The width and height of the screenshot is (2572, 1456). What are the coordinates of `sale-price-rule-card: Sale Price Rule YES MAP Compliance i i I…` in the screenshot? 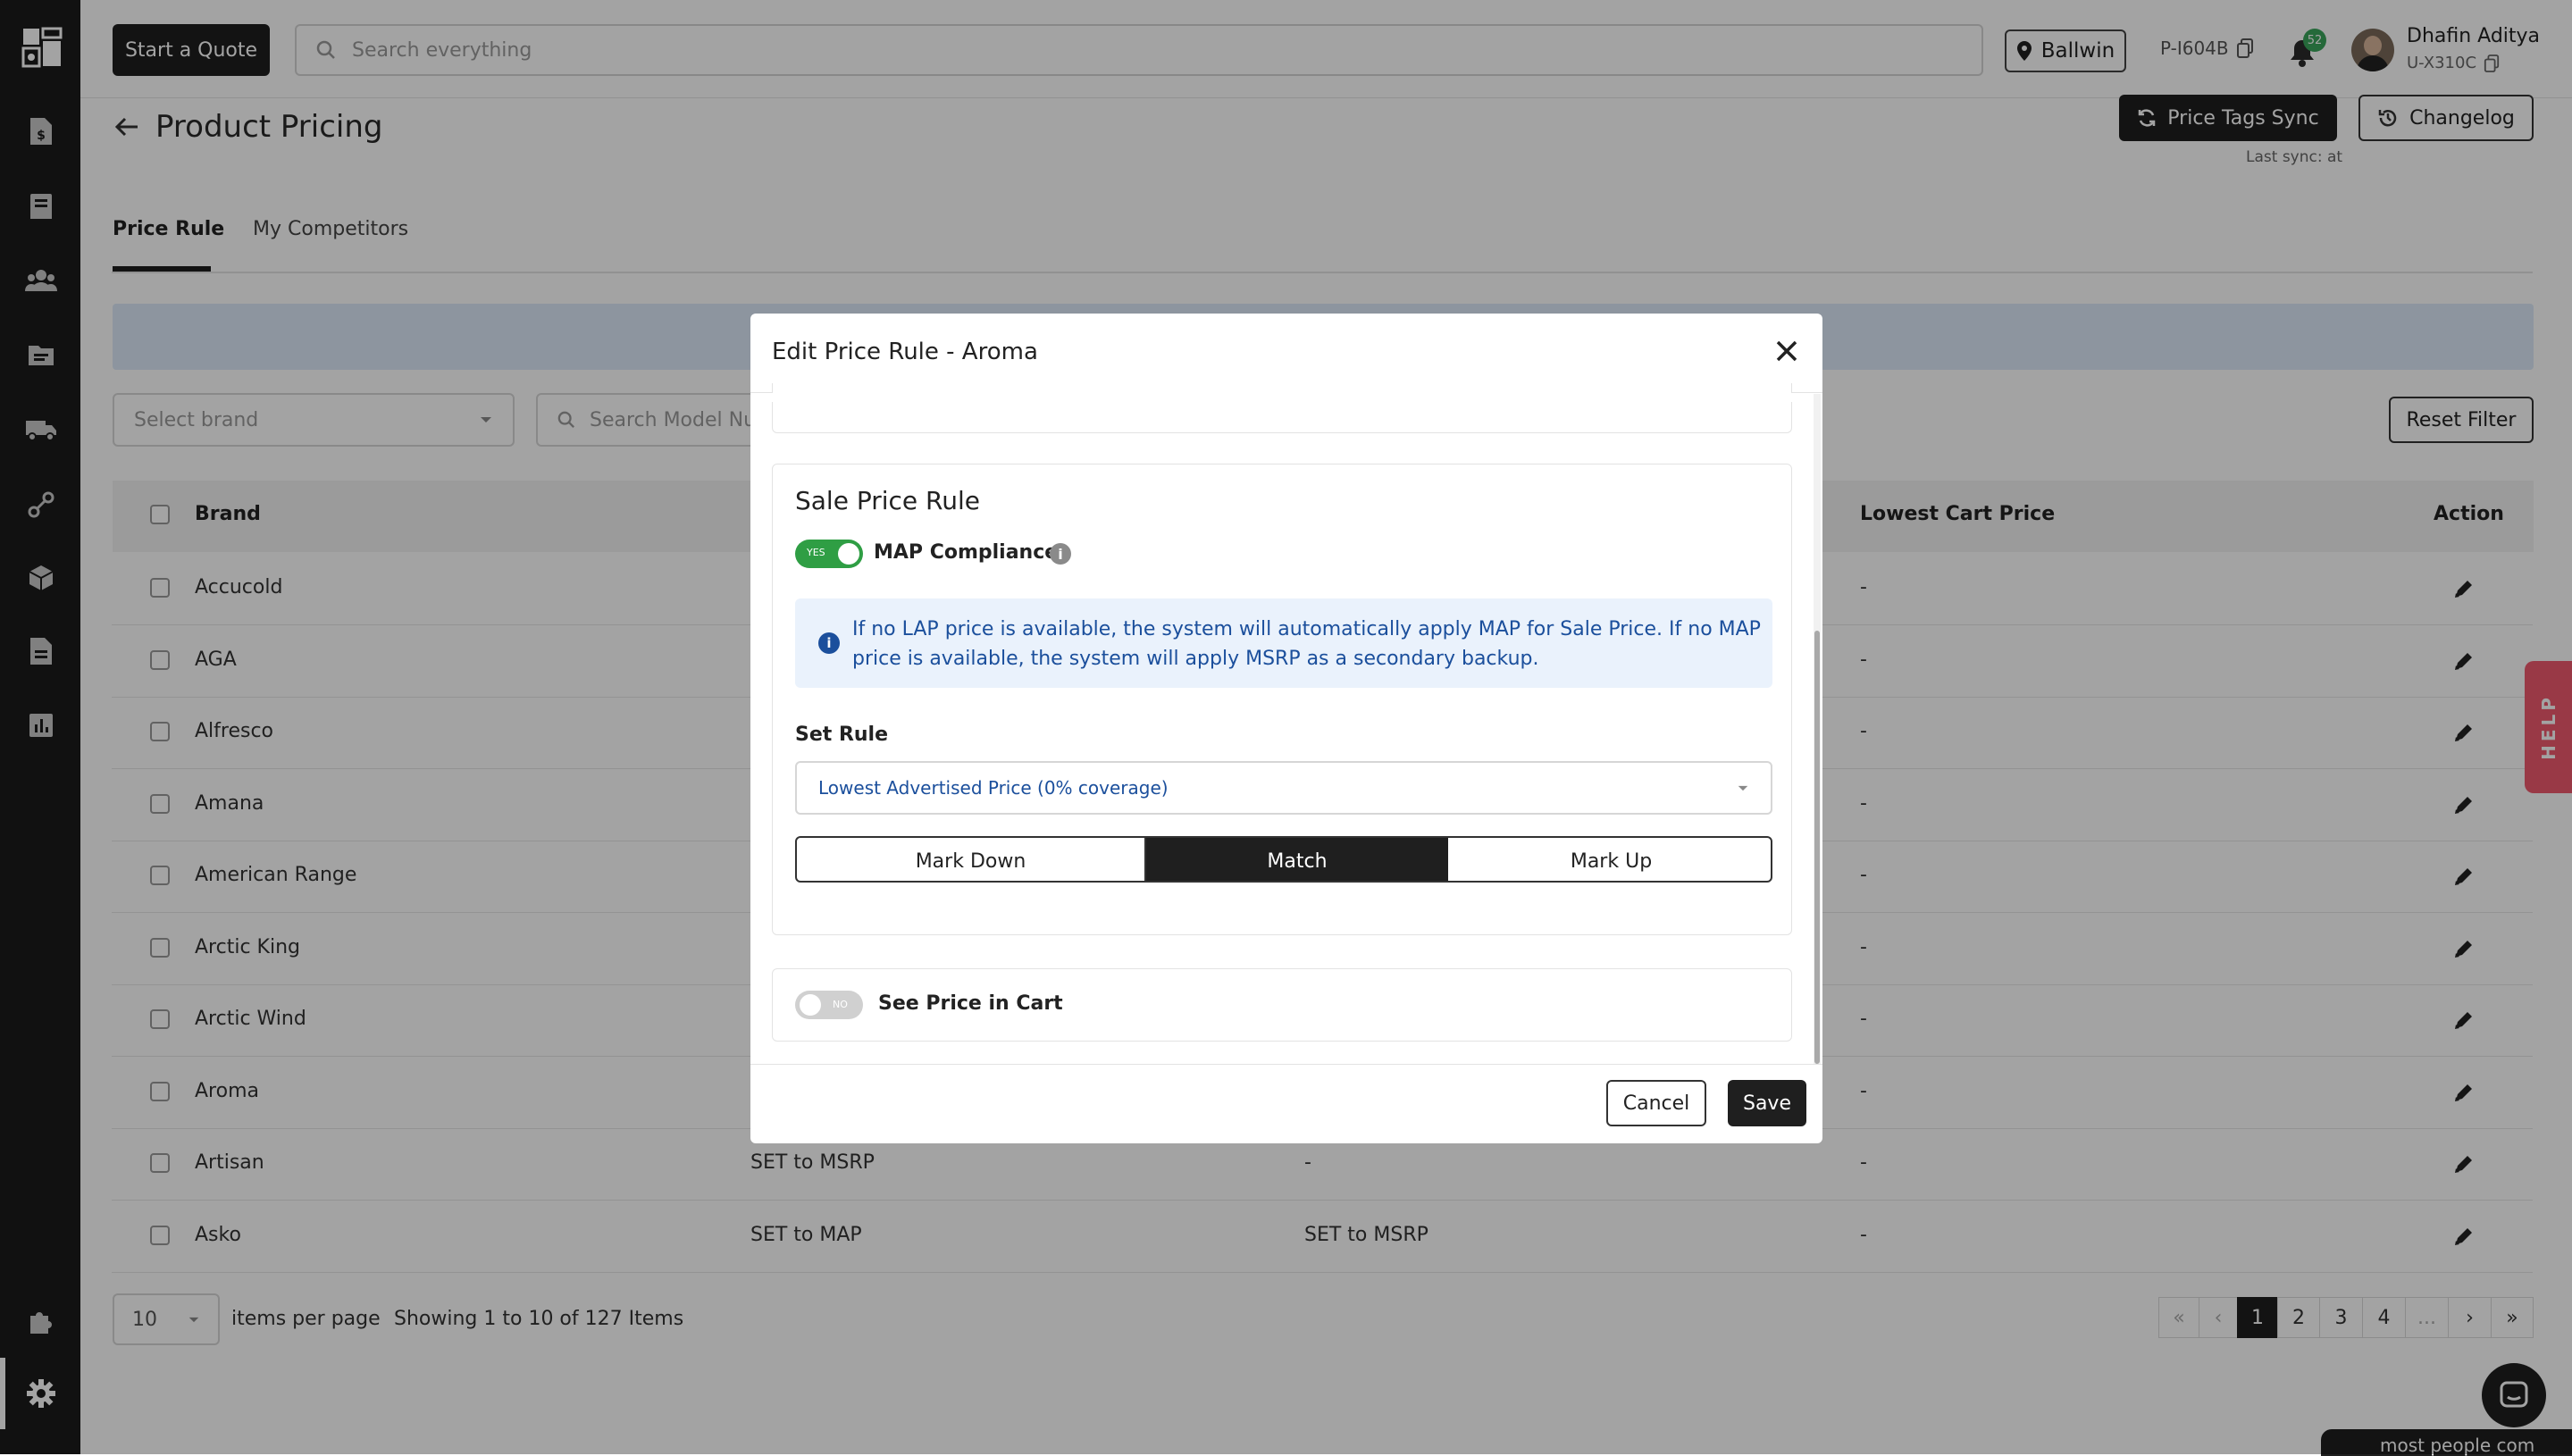 It's located at (1282, 699).